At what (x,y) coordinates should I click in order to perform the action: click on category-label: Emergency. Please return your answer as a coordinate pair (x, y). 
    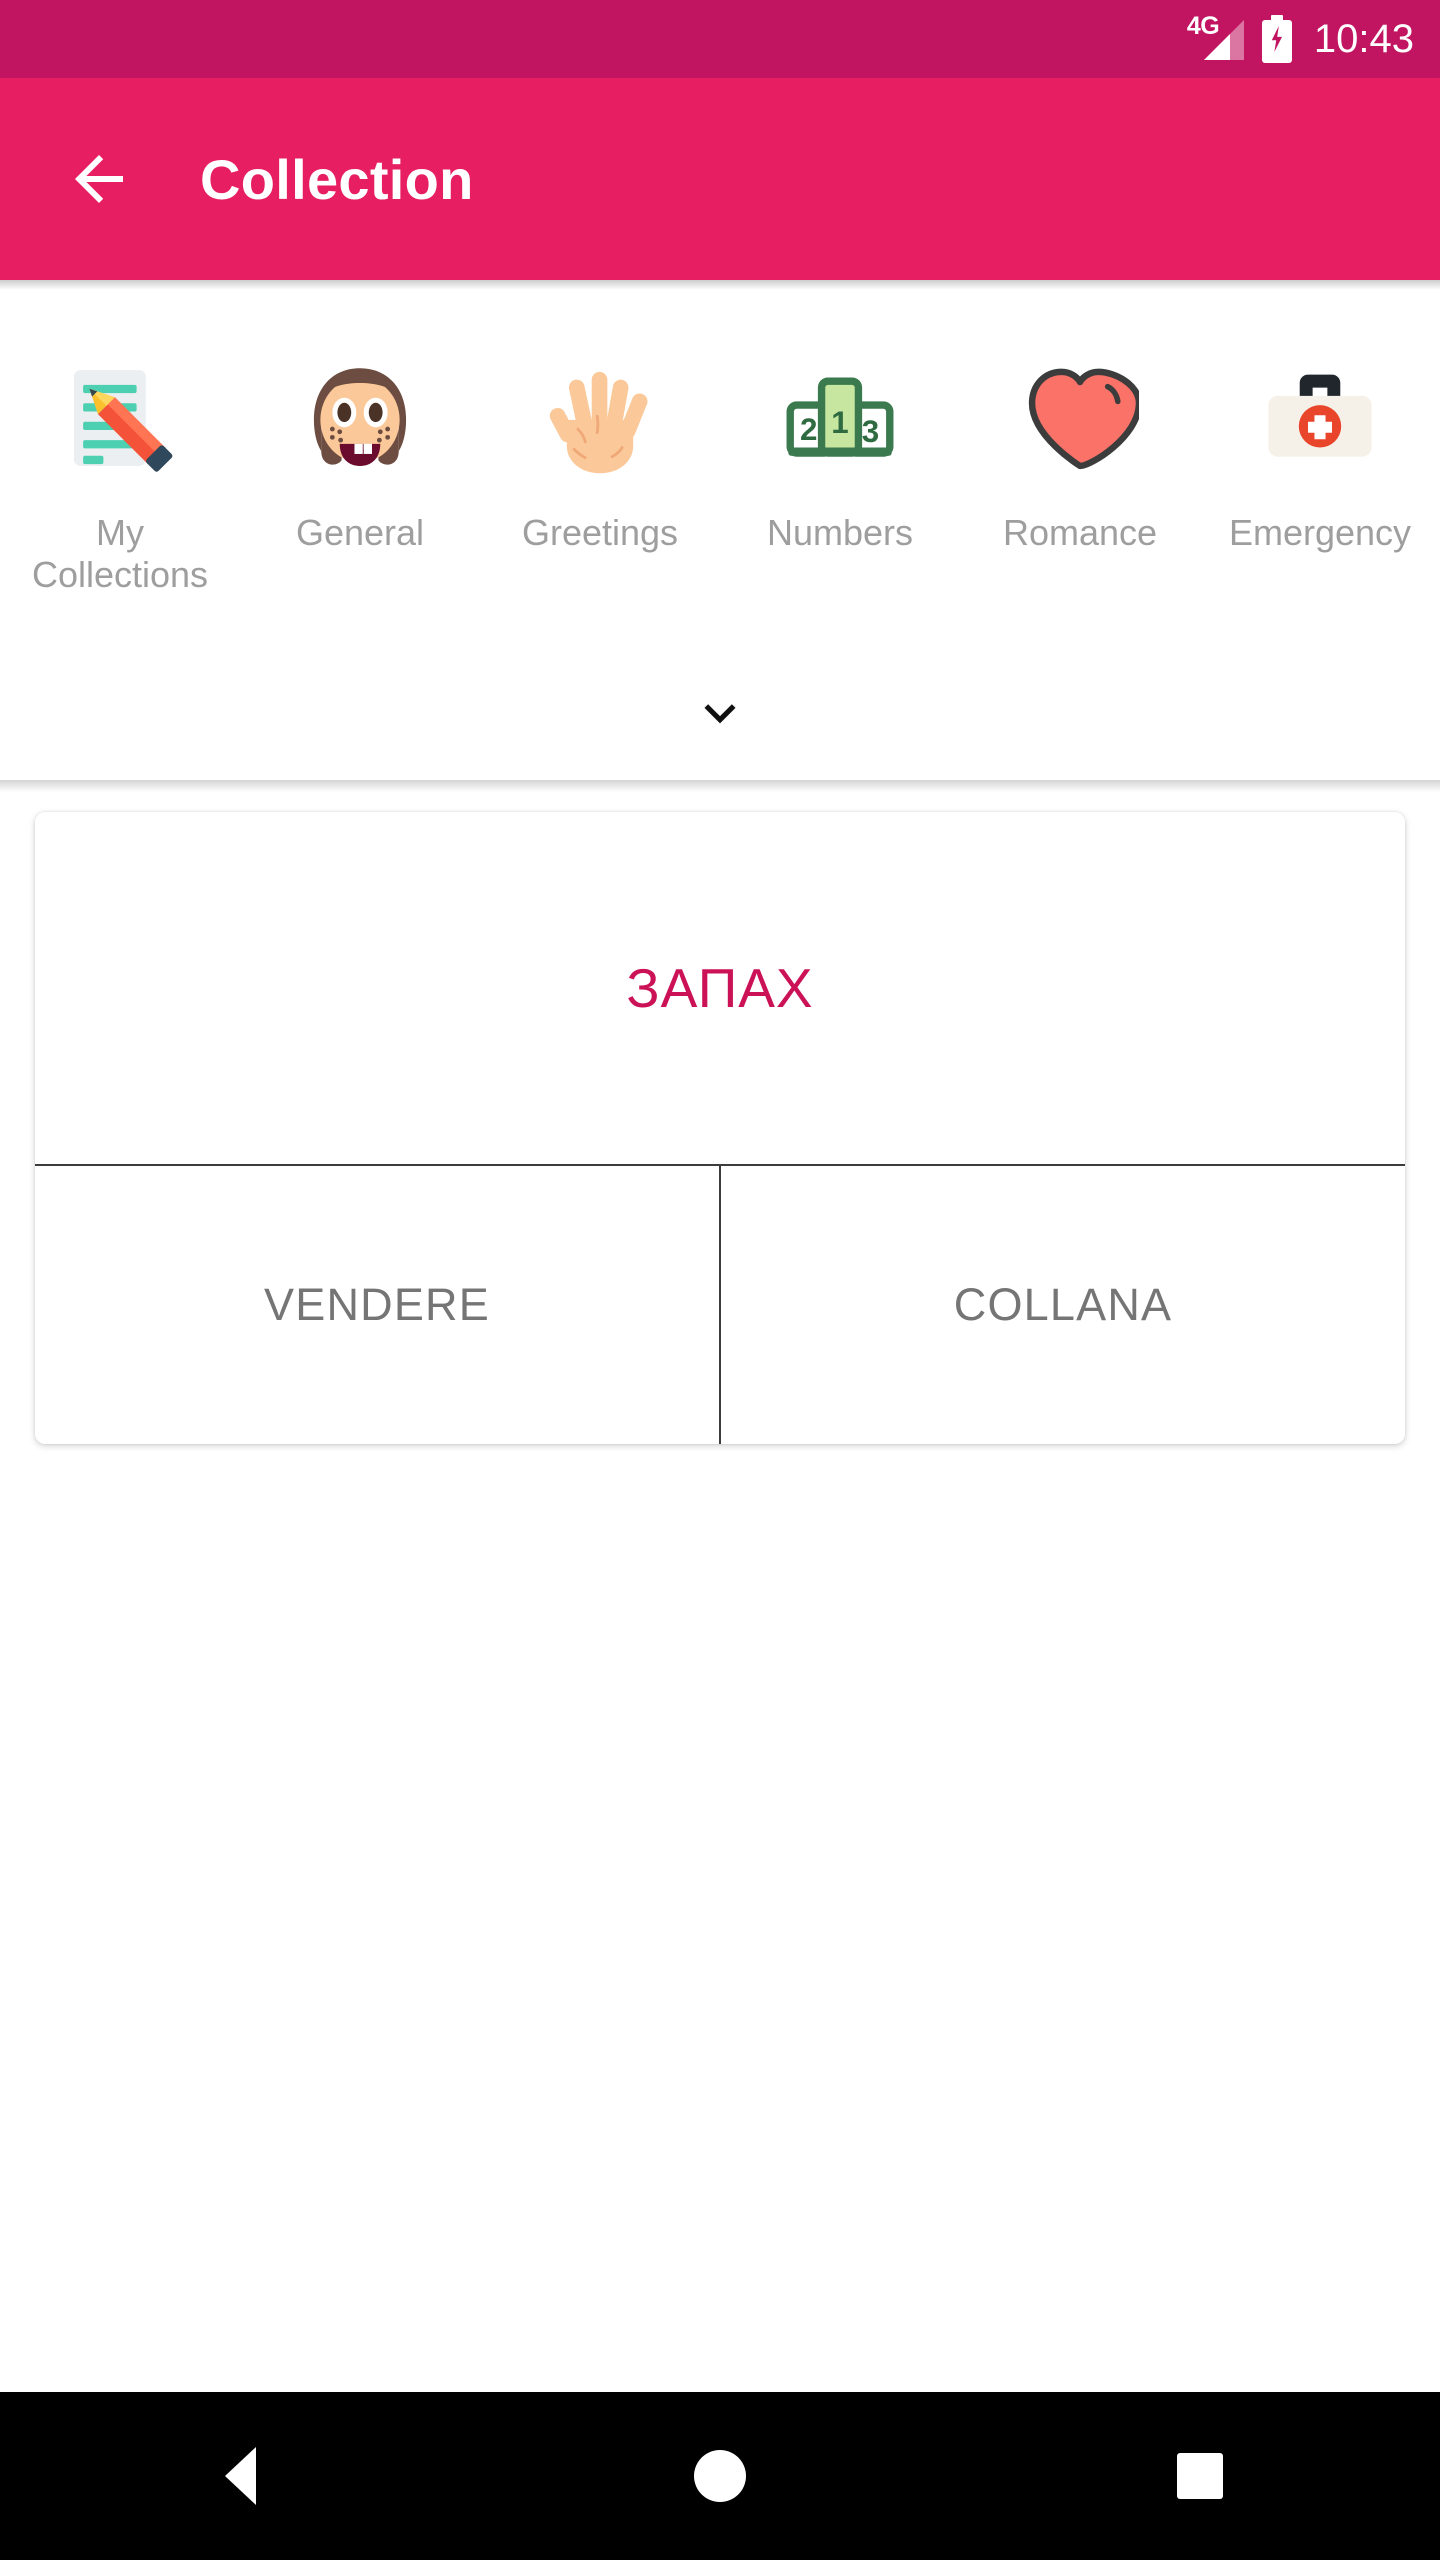
    Looking at the image, I should click on (1320, 532).